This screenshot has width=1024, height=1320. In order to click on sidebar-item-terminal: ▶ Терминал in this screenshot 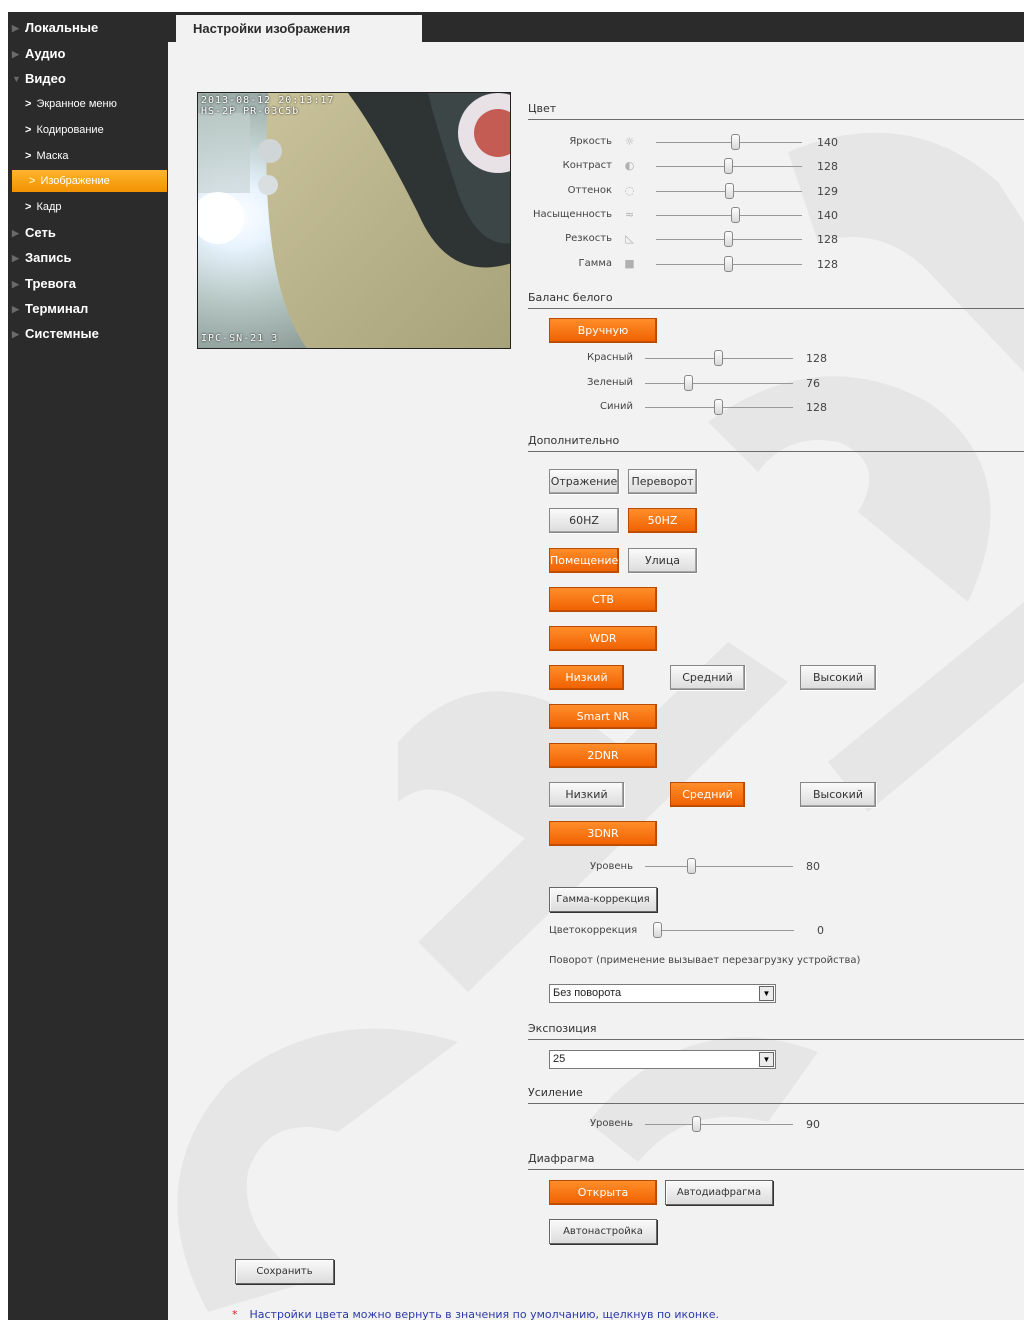, I will do `click(88, 309)`.